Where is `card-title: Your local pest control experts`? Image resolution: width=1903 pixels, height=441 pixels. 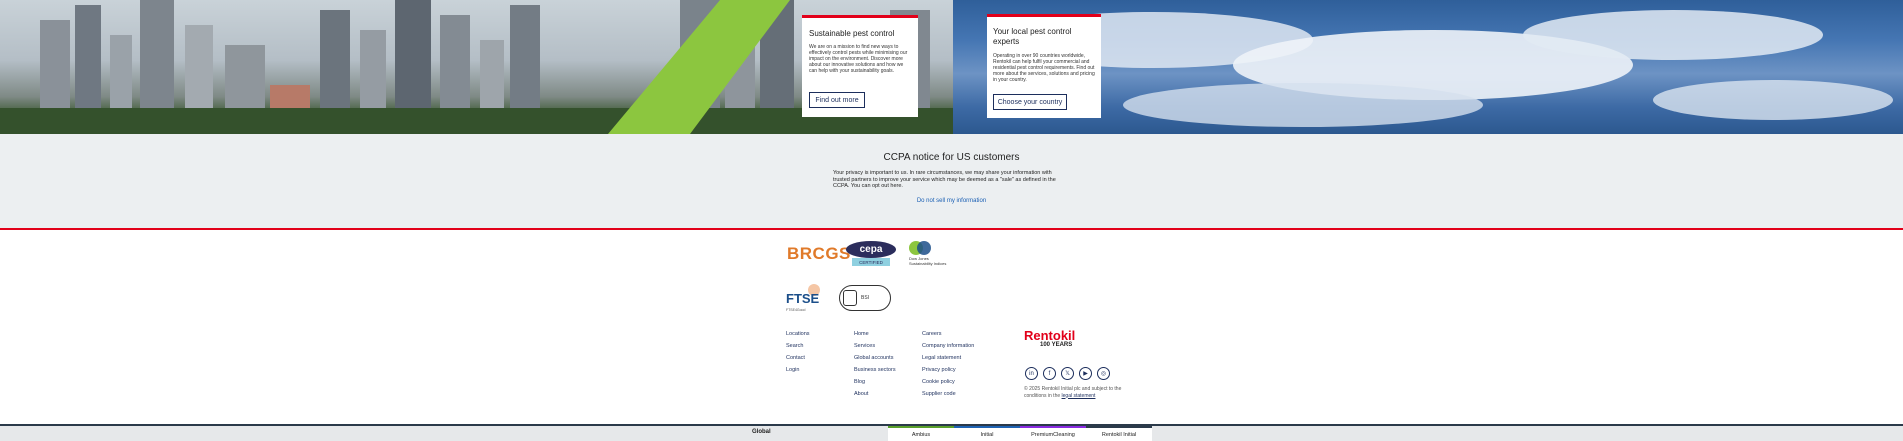 card-title: Your local pest control experts is located at coordinates (1032, 36).